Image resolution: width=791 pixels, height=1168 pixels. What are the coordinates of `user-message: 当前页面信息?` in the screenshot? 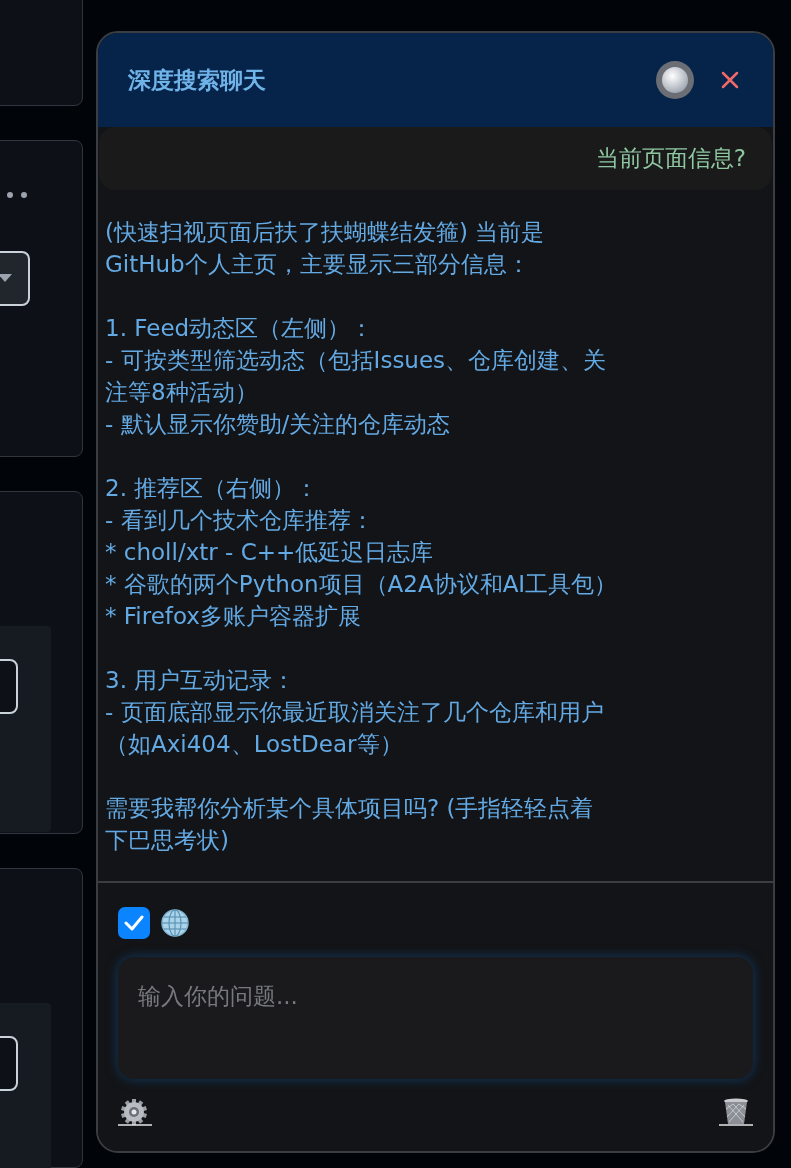 It's located at (435, 158).